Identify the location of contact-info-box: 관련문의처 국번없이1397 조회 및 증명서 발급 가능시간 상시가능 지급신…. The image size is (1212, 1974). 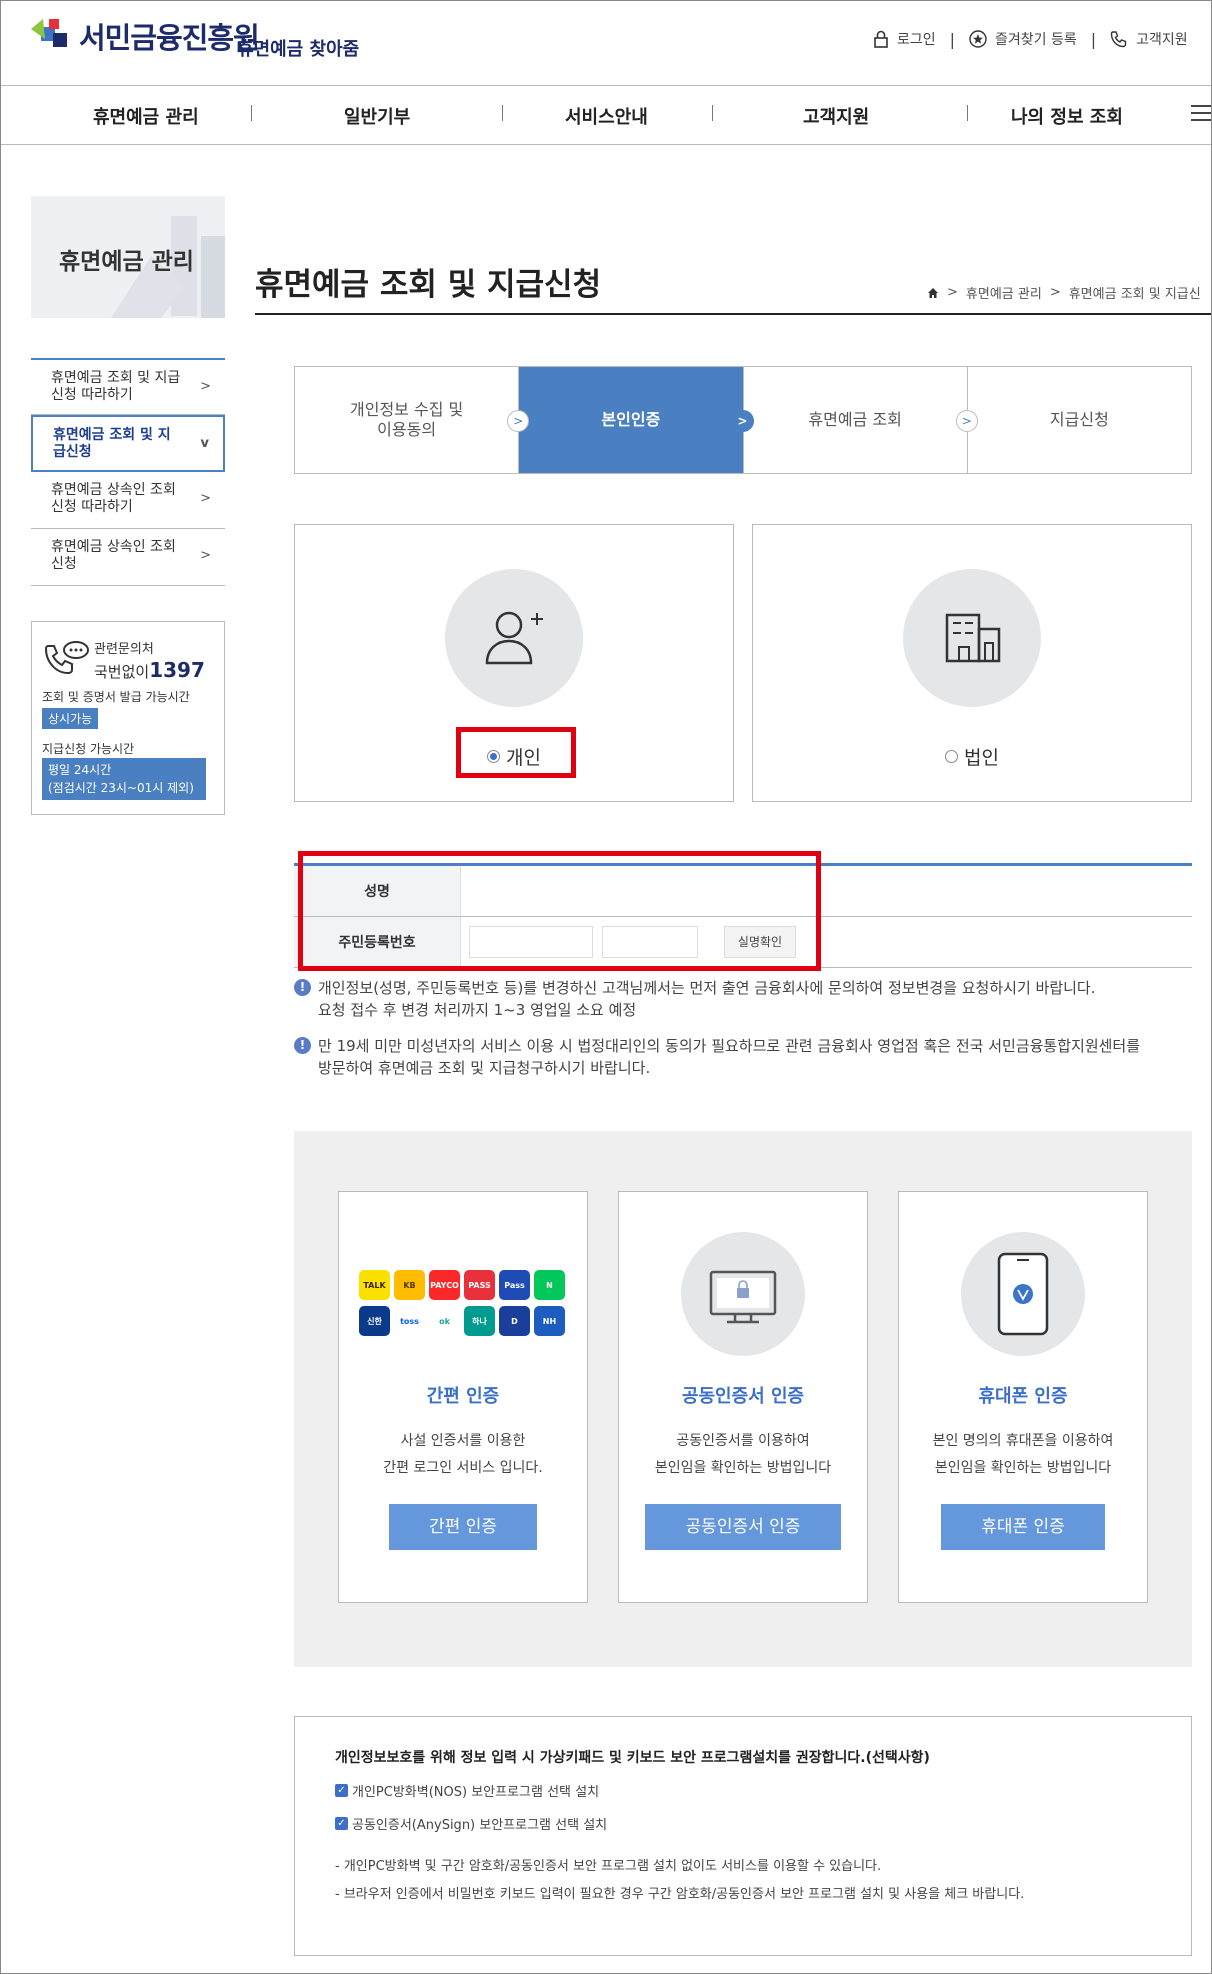
(128, 718).